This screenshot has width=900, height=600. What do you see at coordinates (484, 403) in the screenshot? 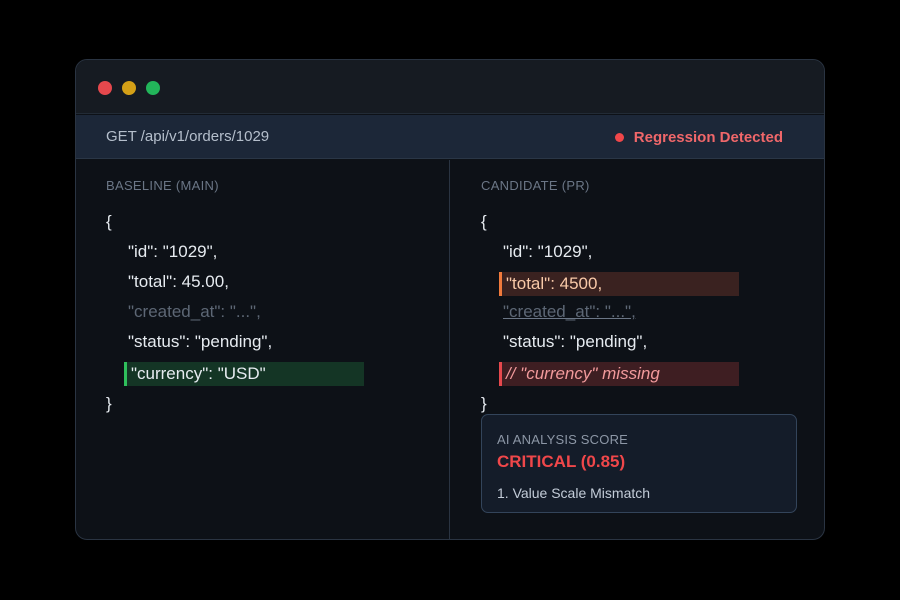
I see `candidate-close-brace: }` at bounding box center [484, 403].